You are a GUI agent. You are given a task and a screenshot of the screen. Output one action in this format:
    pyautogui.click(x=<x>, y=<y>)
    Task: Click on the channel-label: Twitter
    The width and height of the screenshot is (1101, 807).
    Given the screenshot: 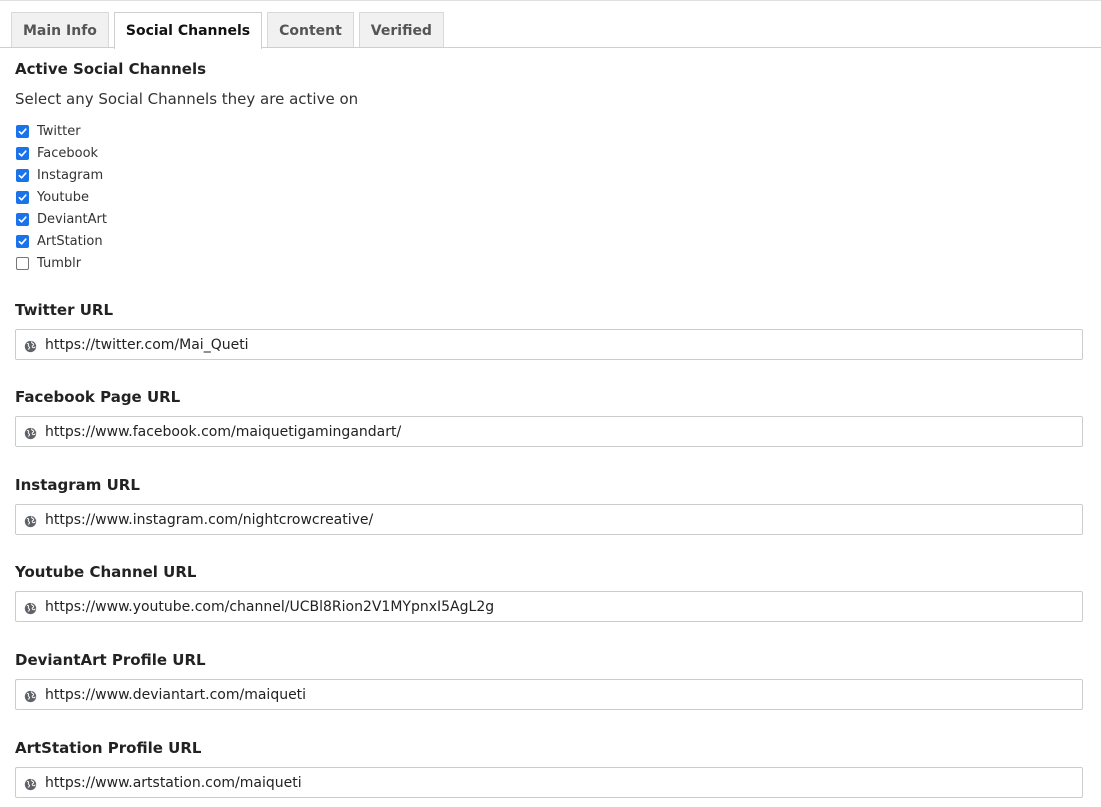 What is the action you would take?
    pyautogui.click(x=59, y=131)
    